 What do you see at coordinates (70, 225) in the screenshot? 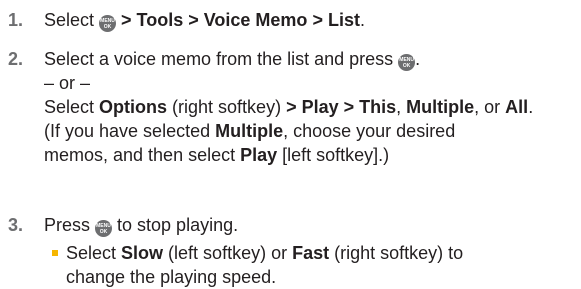
I see `text: Press` at bounding box center [70, 225].